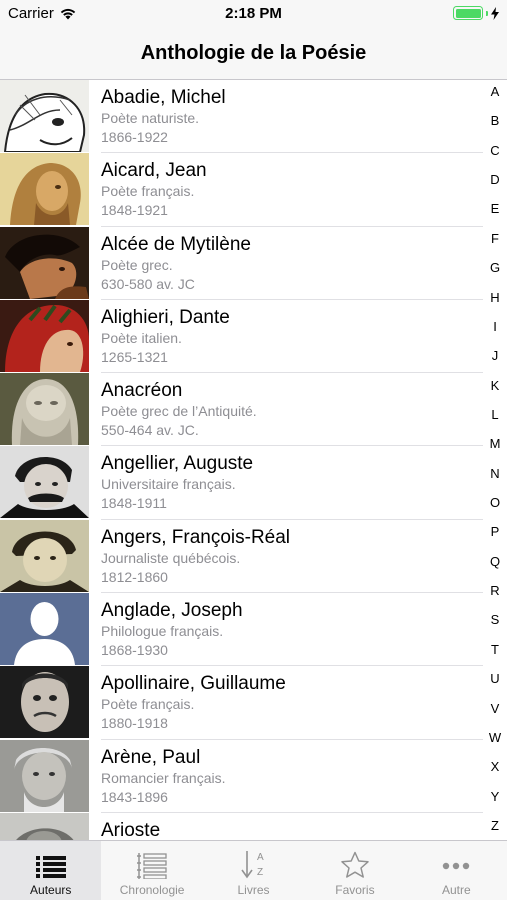  What do you see at coordinates (494, 474) in the screenshot?
I see `index-letter: N` at bounding box center [494, 474].